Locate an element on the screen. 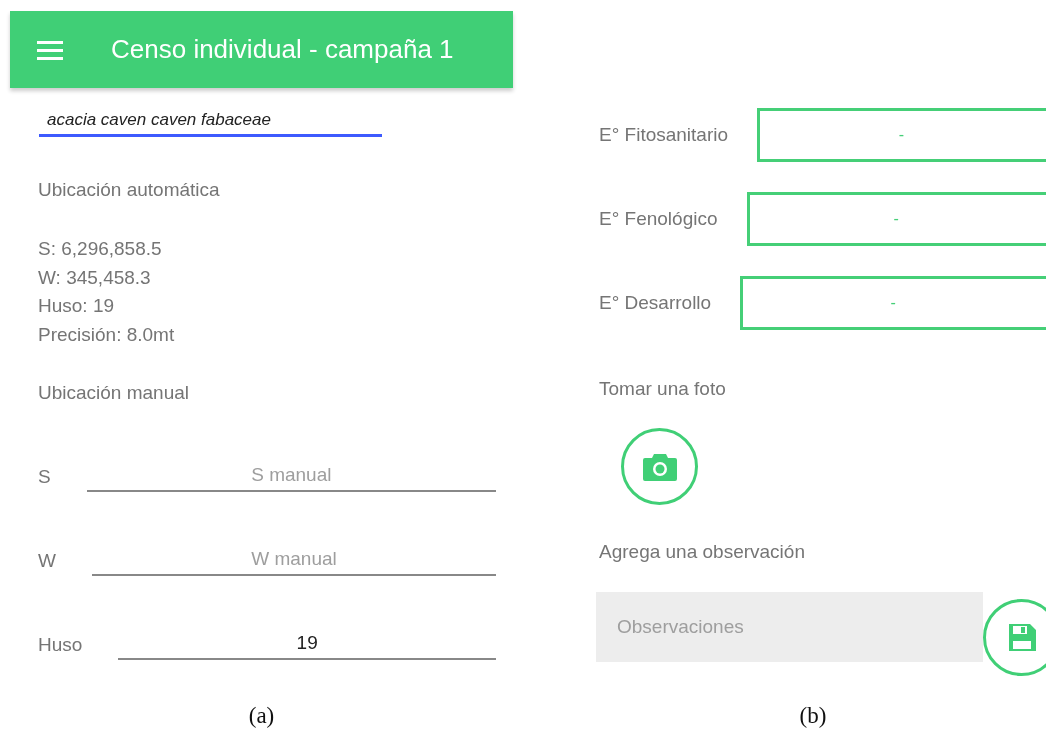 Image resolution: width=1046 pixels, height=735 pixels. field-label: E° Fitosanitario is located at coordinates (664, 135).